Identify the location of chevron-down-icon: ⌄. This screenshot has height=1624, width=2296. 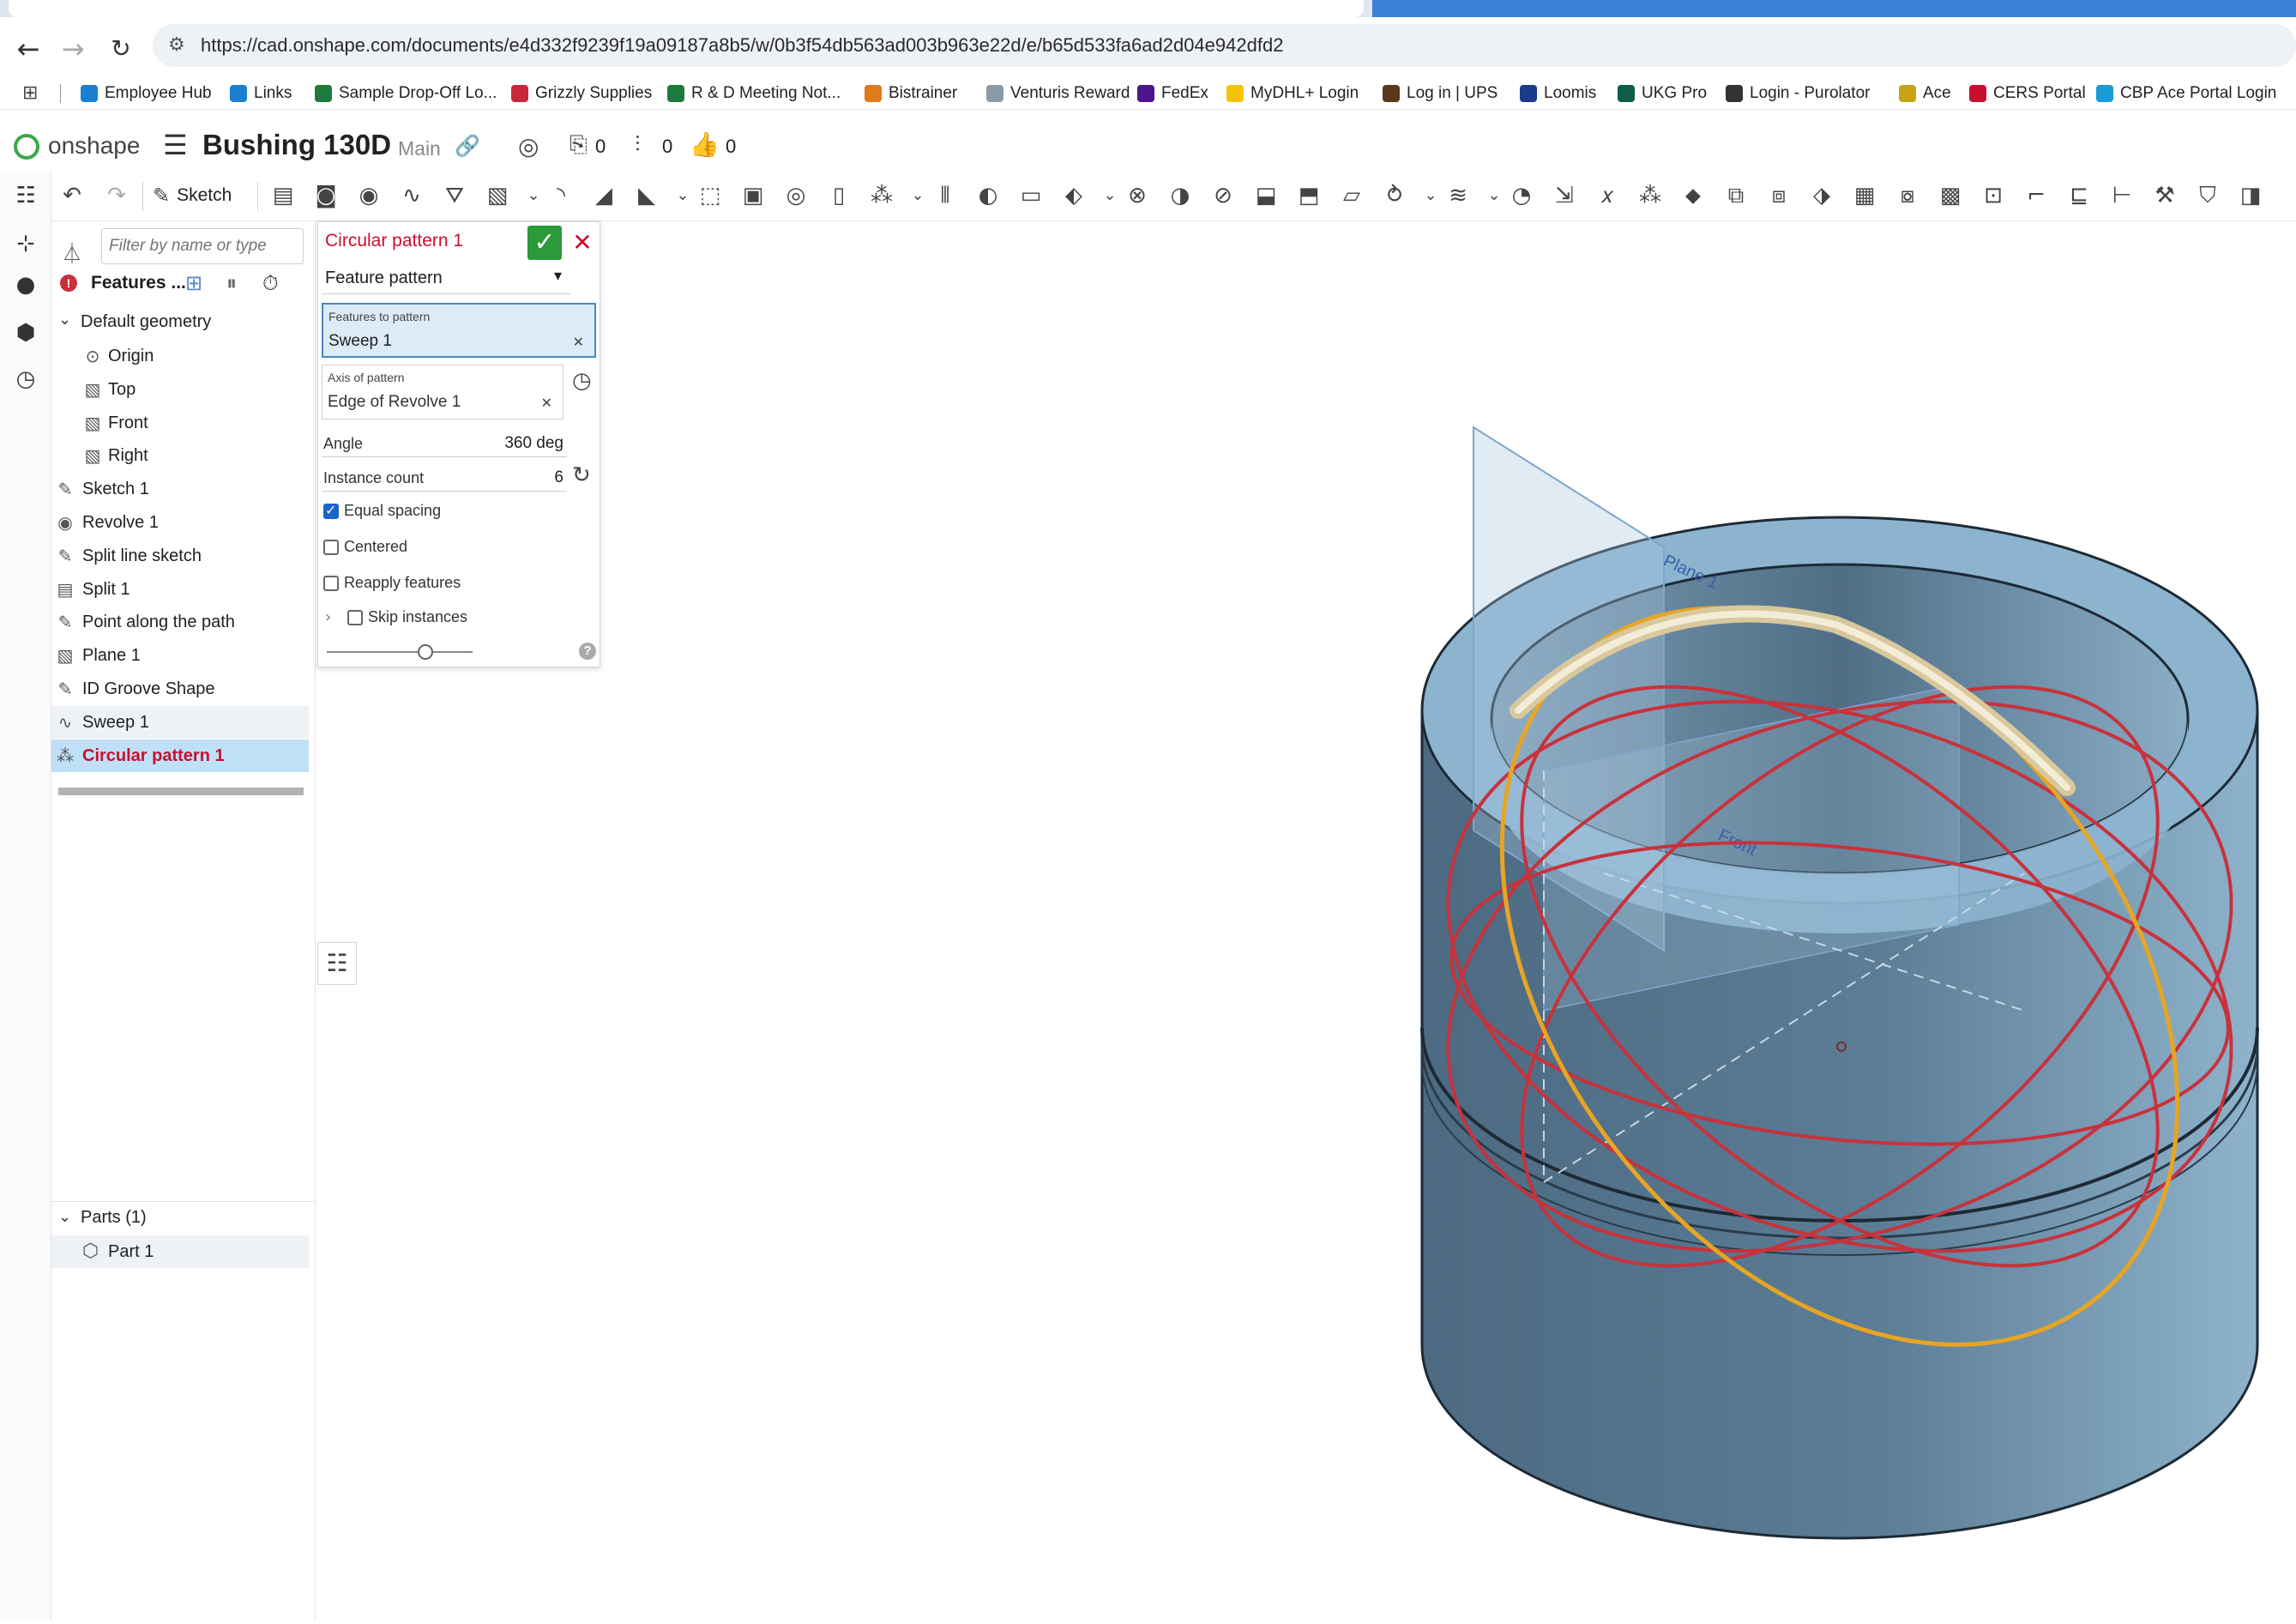
(64, 1217).